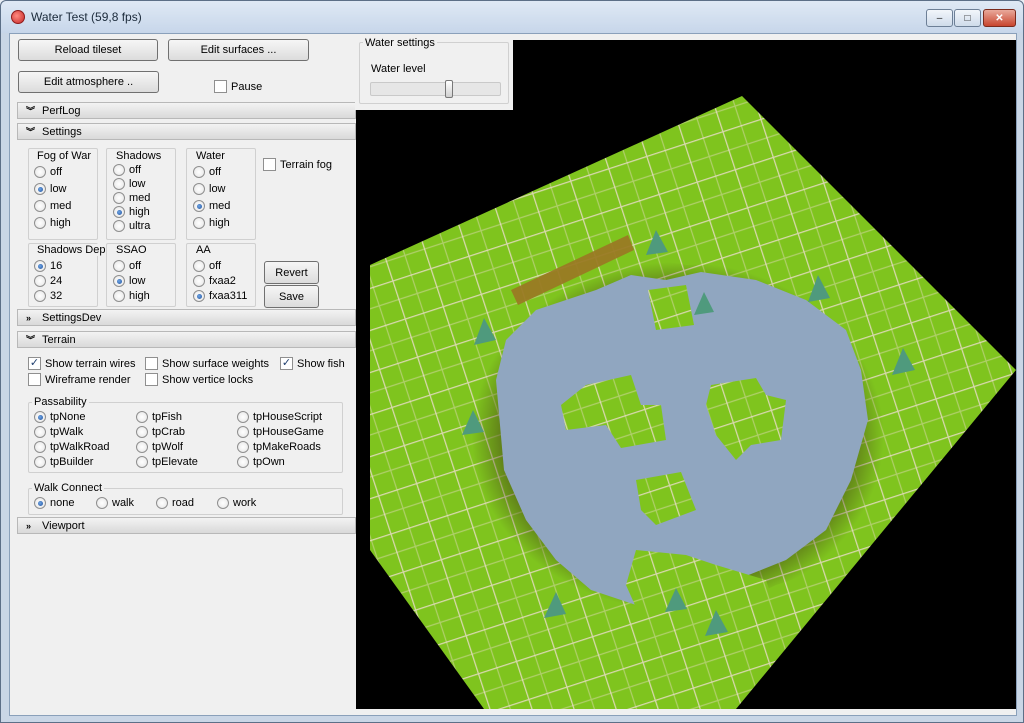 The image size is (1024, 723). What do you see at coordinates (127, 266) in the screenshot?
I see `ssao-off-radio: off` at bounding box center [127, 266].